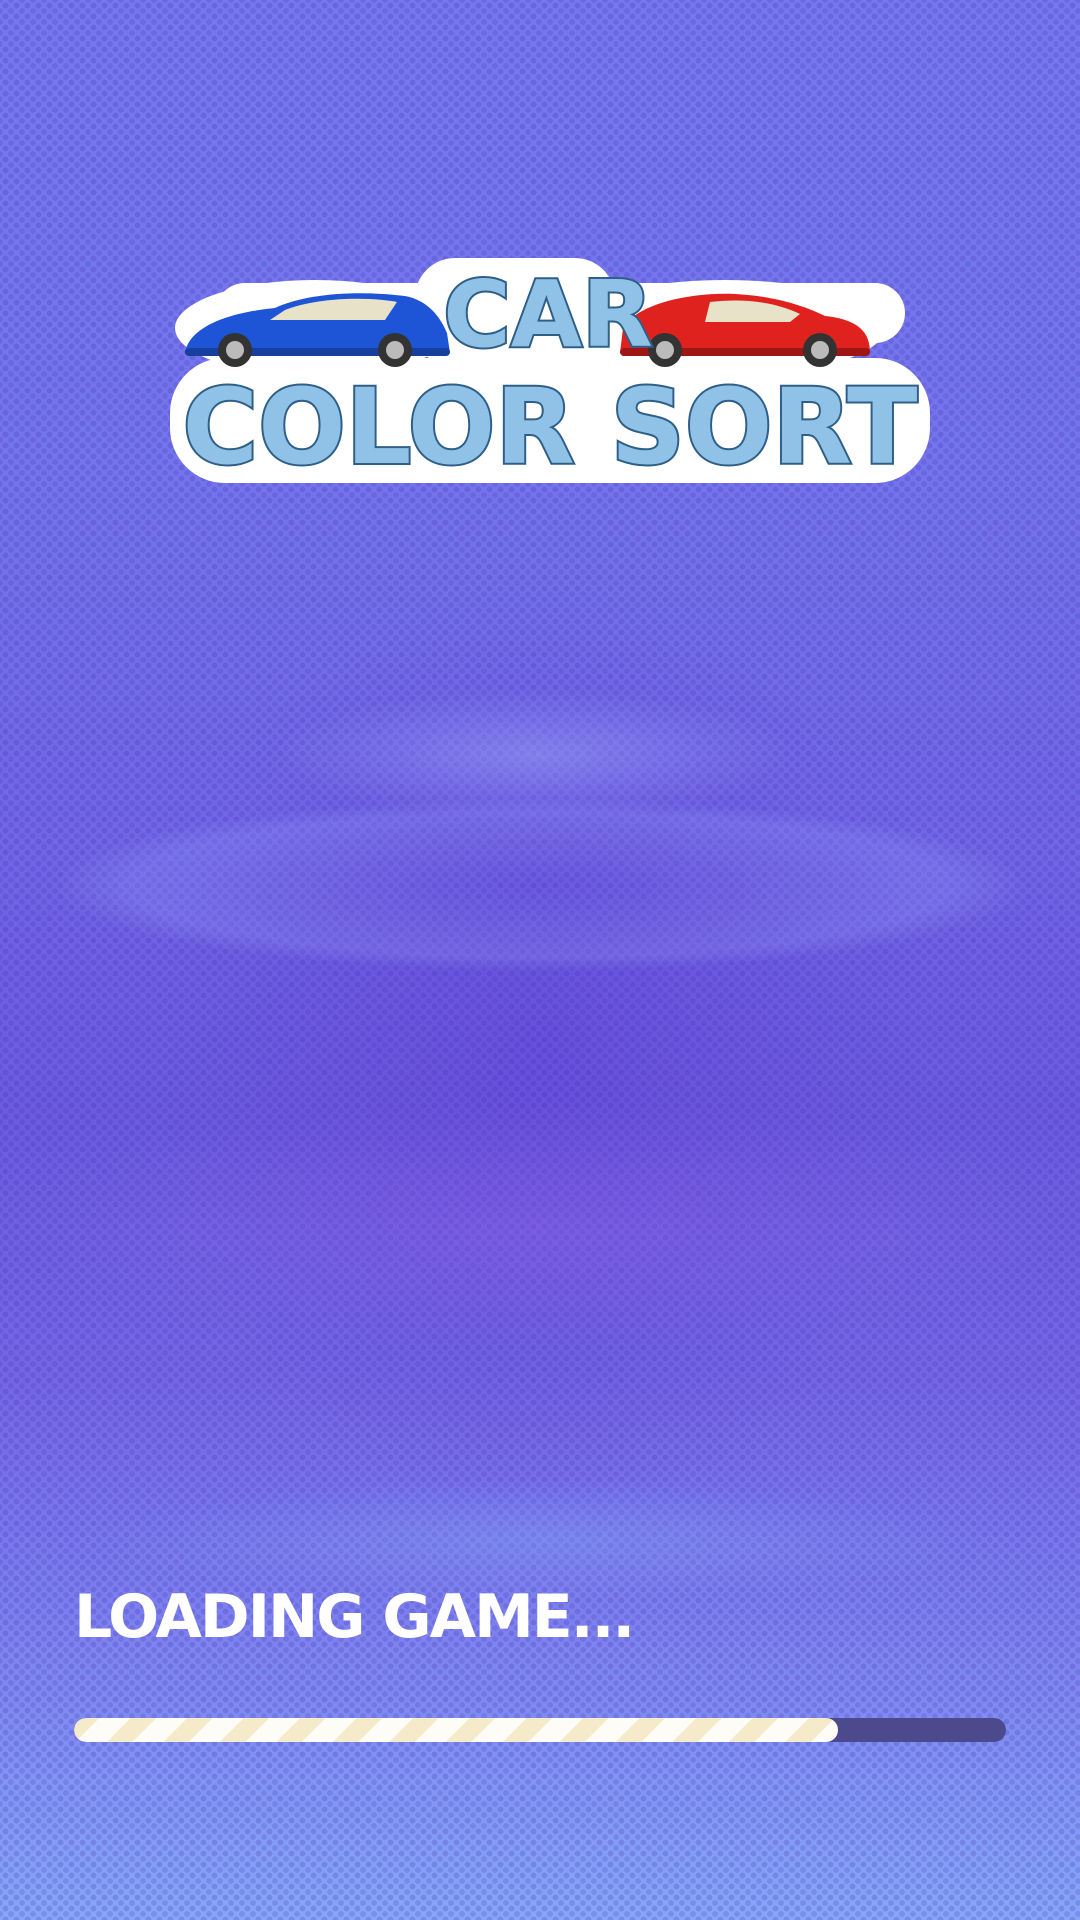 This screenshot has width=1080, height=1920. Describe the element at coordinates (540, 885) in the screenshot. I see `background-glow-ring` at that location.